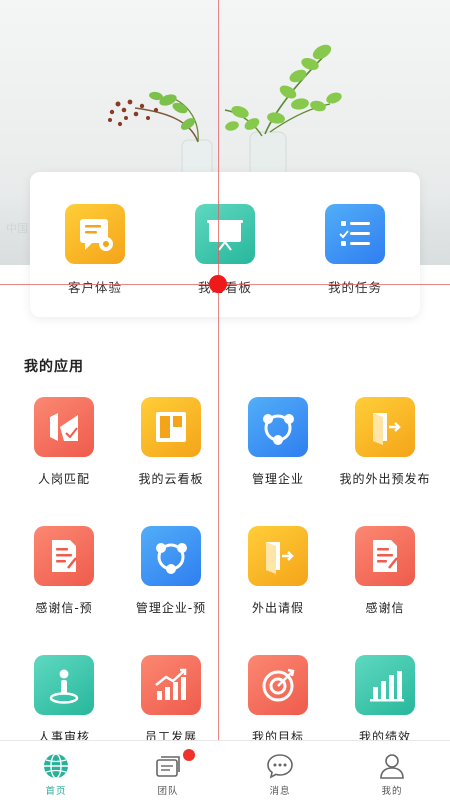 Image resolution: width=450 pixels, height=800 pixels. What do you see at coordinates (277, 608) in the screenshot?
I see `app-label: 外出请假` at bounding box center [277, 608].